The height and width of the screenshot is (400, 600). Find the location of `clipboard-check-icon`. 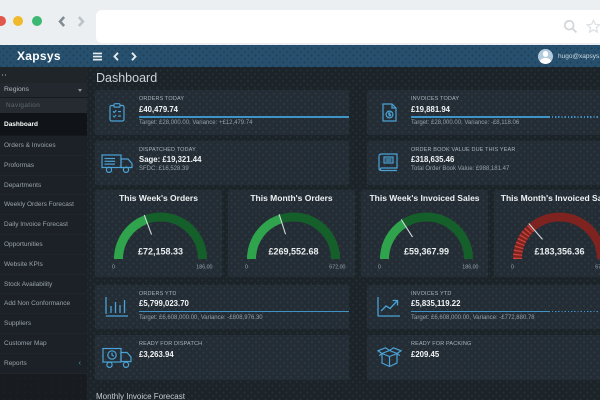

clipboard-check-icon is located at coordinates (117, 112).